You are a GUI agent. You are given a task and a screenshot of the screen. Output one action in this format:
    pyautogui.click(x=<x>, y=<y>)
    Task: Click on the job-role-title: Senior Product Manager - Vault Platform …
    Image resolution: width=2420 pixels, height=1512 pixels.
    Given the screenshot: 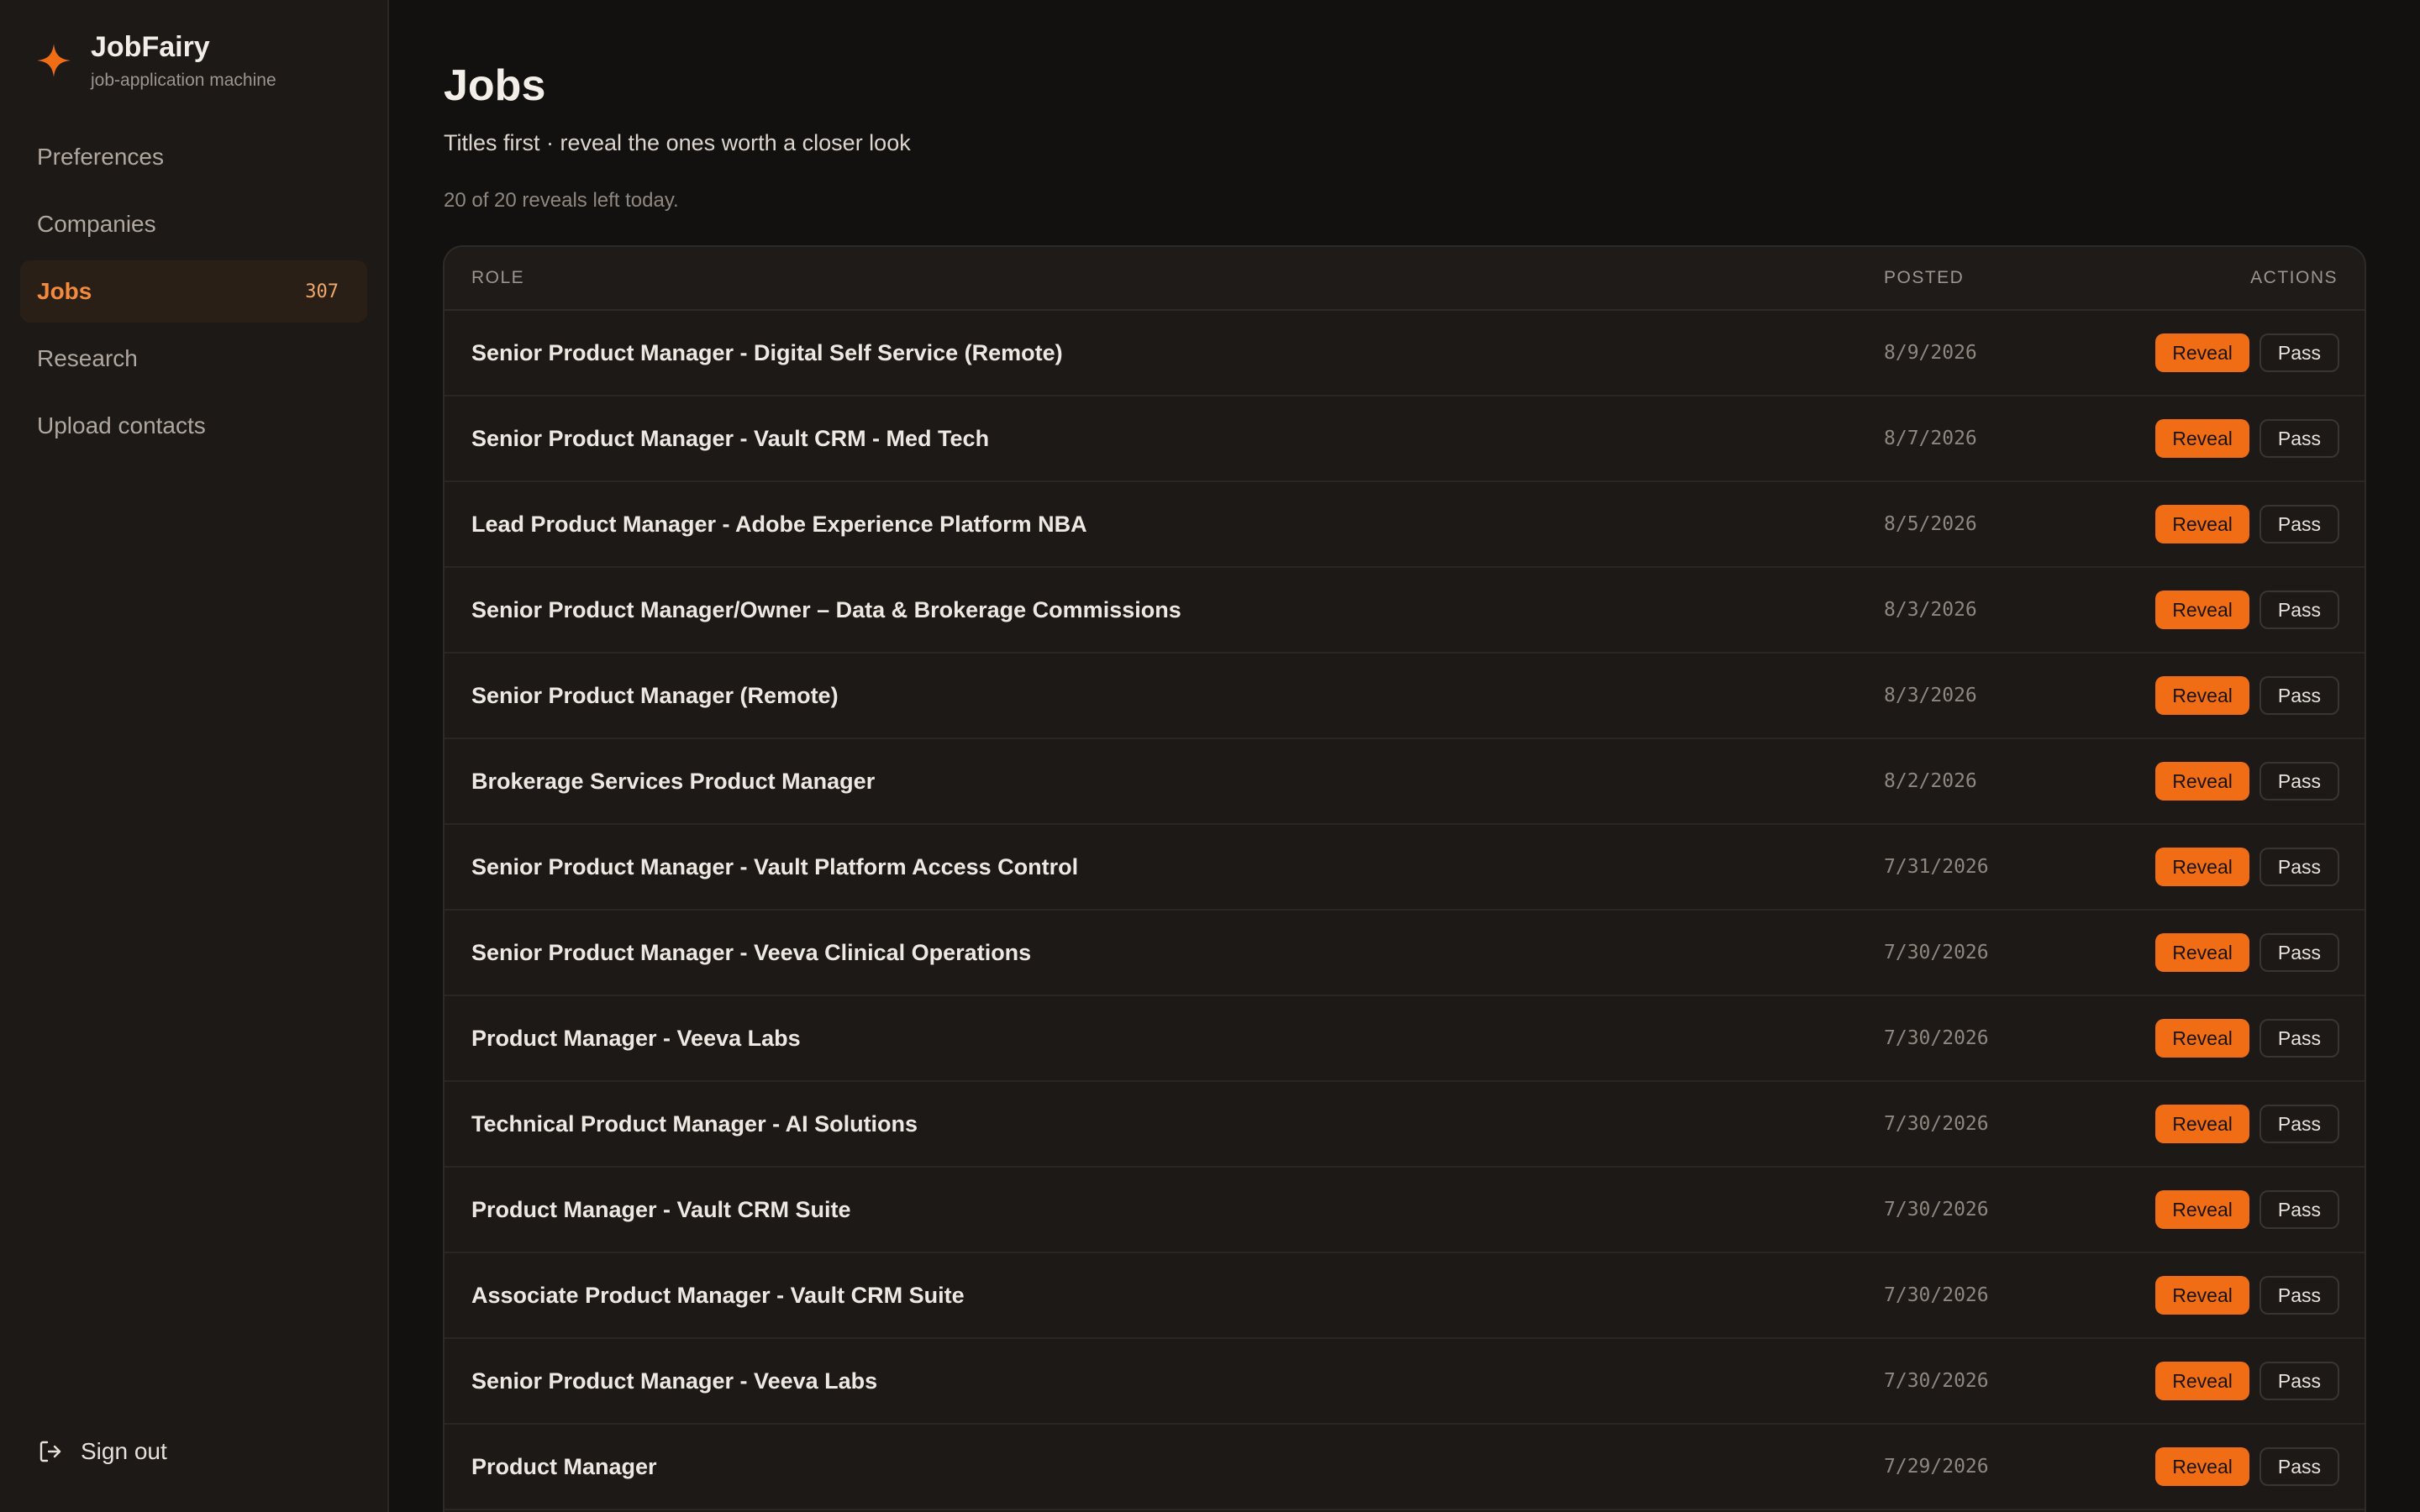 What is the action you would take?
    pyautogui.click(x=775, y=866)
    